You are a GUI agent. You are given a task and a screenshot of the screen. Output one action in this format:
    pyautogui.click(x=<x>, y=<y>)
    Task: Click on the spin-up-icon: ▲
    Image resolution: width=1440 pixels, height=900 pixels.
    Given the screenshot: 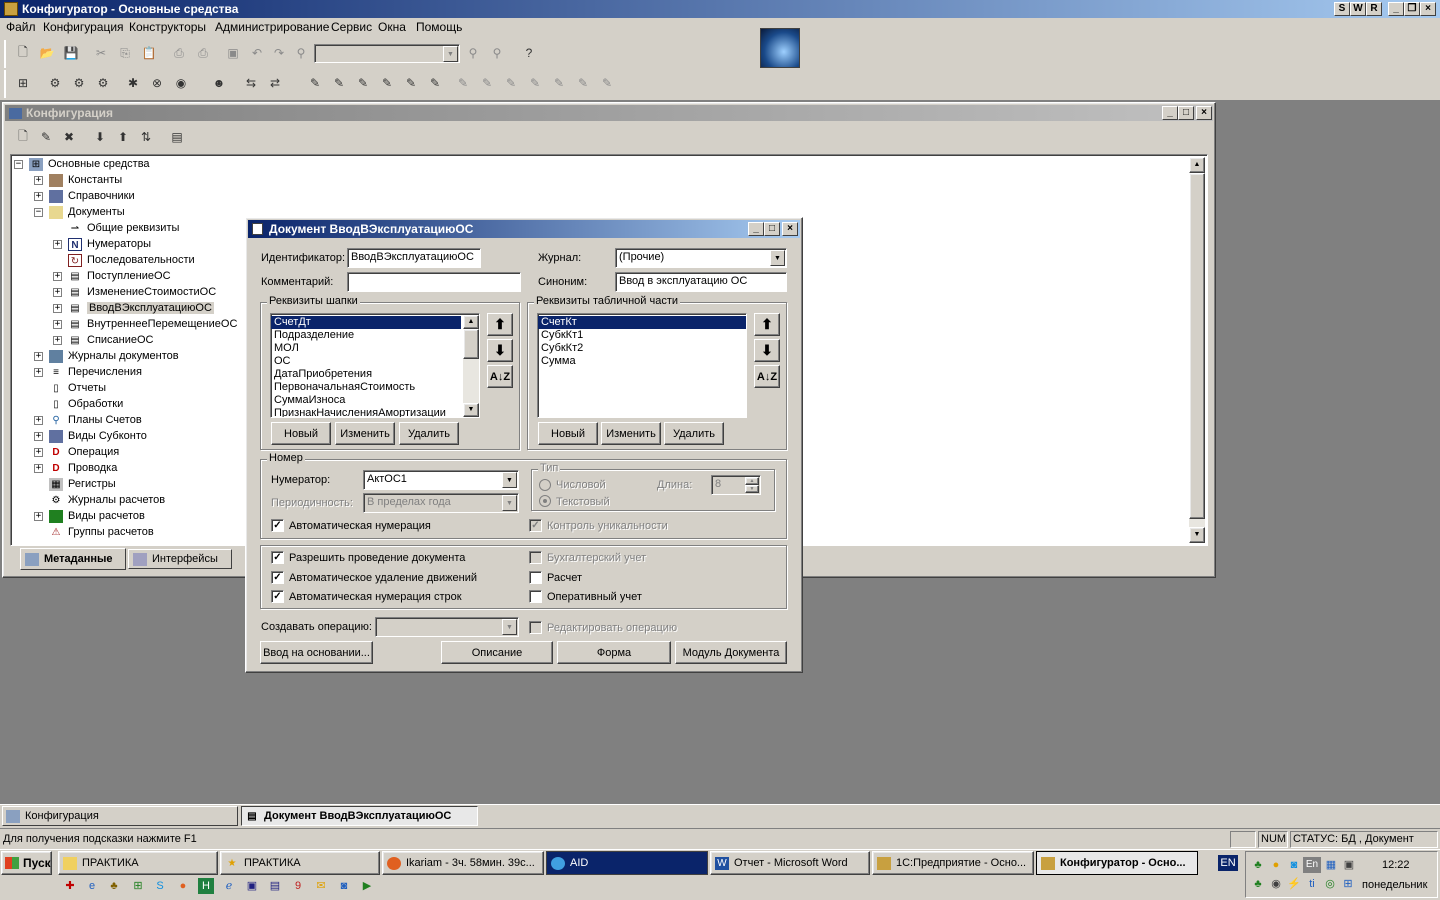 What is the action you would take?
    pyautogui.click(x=752, y=481)
    